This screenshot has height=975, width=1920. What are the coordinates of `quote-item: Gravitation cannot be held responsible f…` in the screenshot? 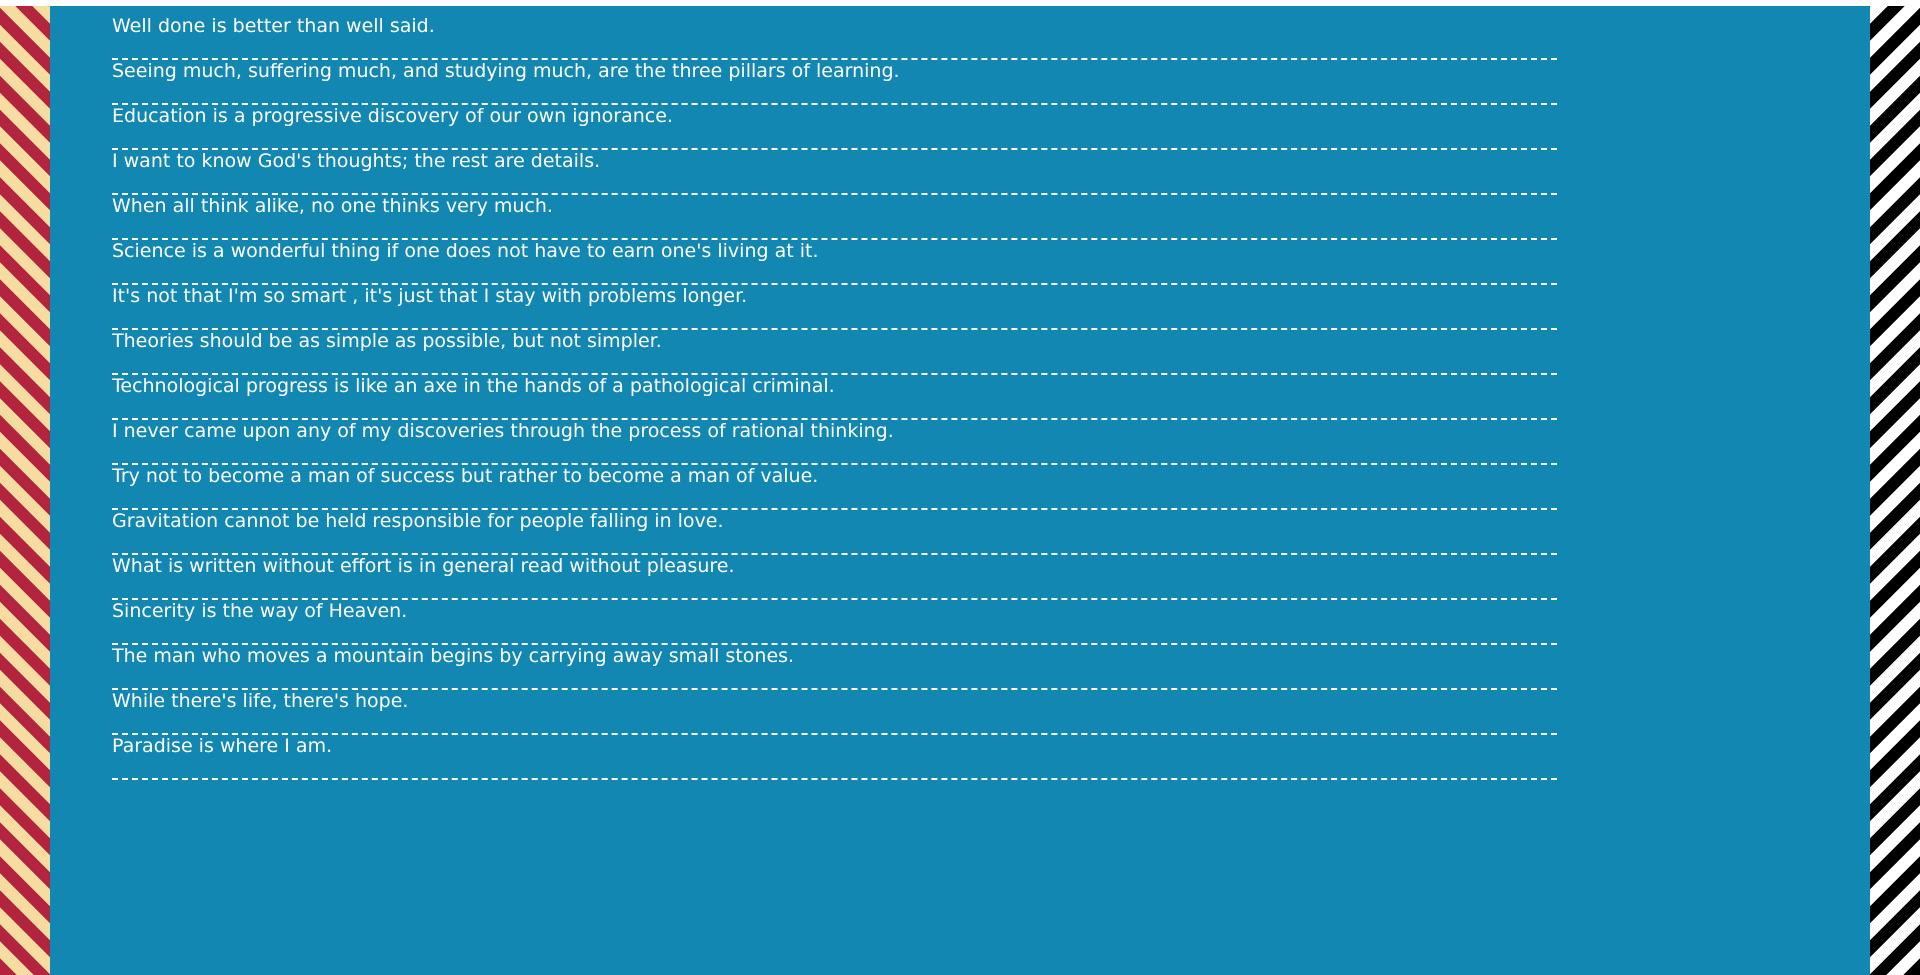 It's located at (834, 532).